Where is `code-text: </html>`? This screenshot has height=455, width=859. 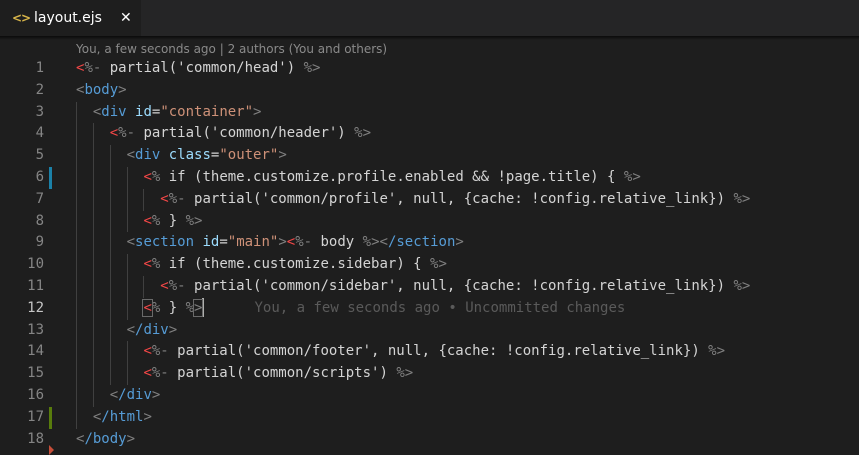 code-text: </html> is located at coordinates (122, 418).